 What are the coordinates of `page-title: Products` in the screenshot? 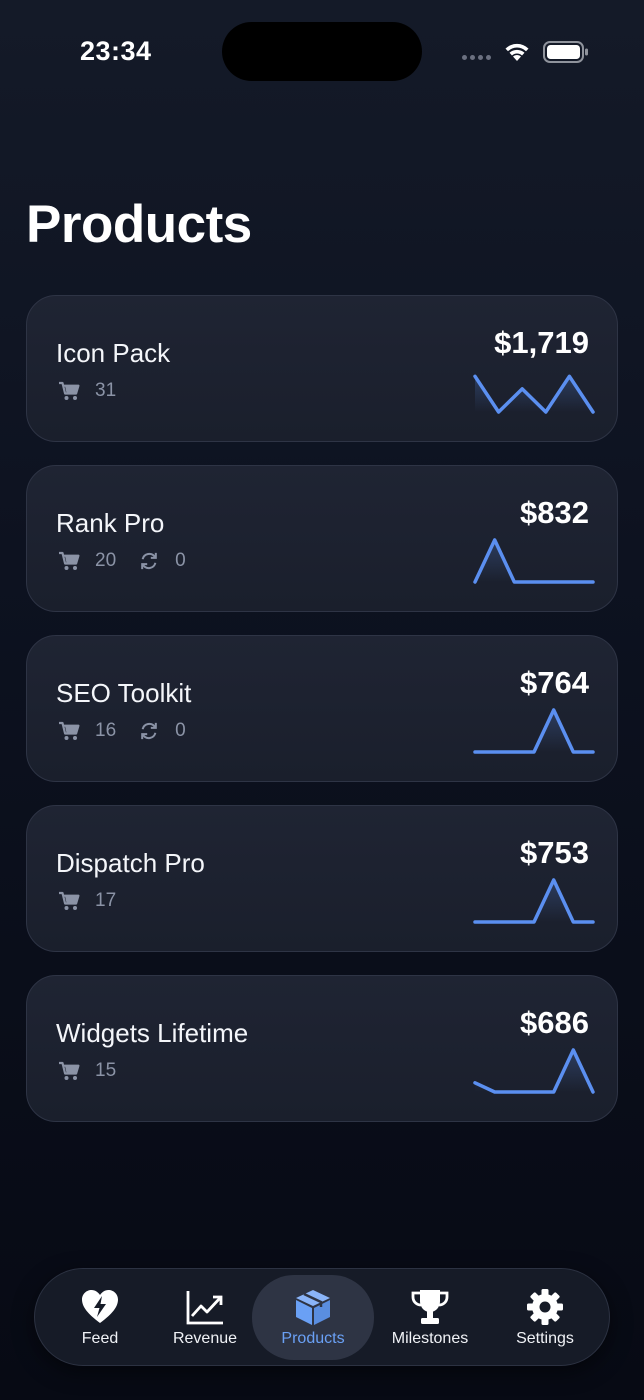 It's located at (139, 224).